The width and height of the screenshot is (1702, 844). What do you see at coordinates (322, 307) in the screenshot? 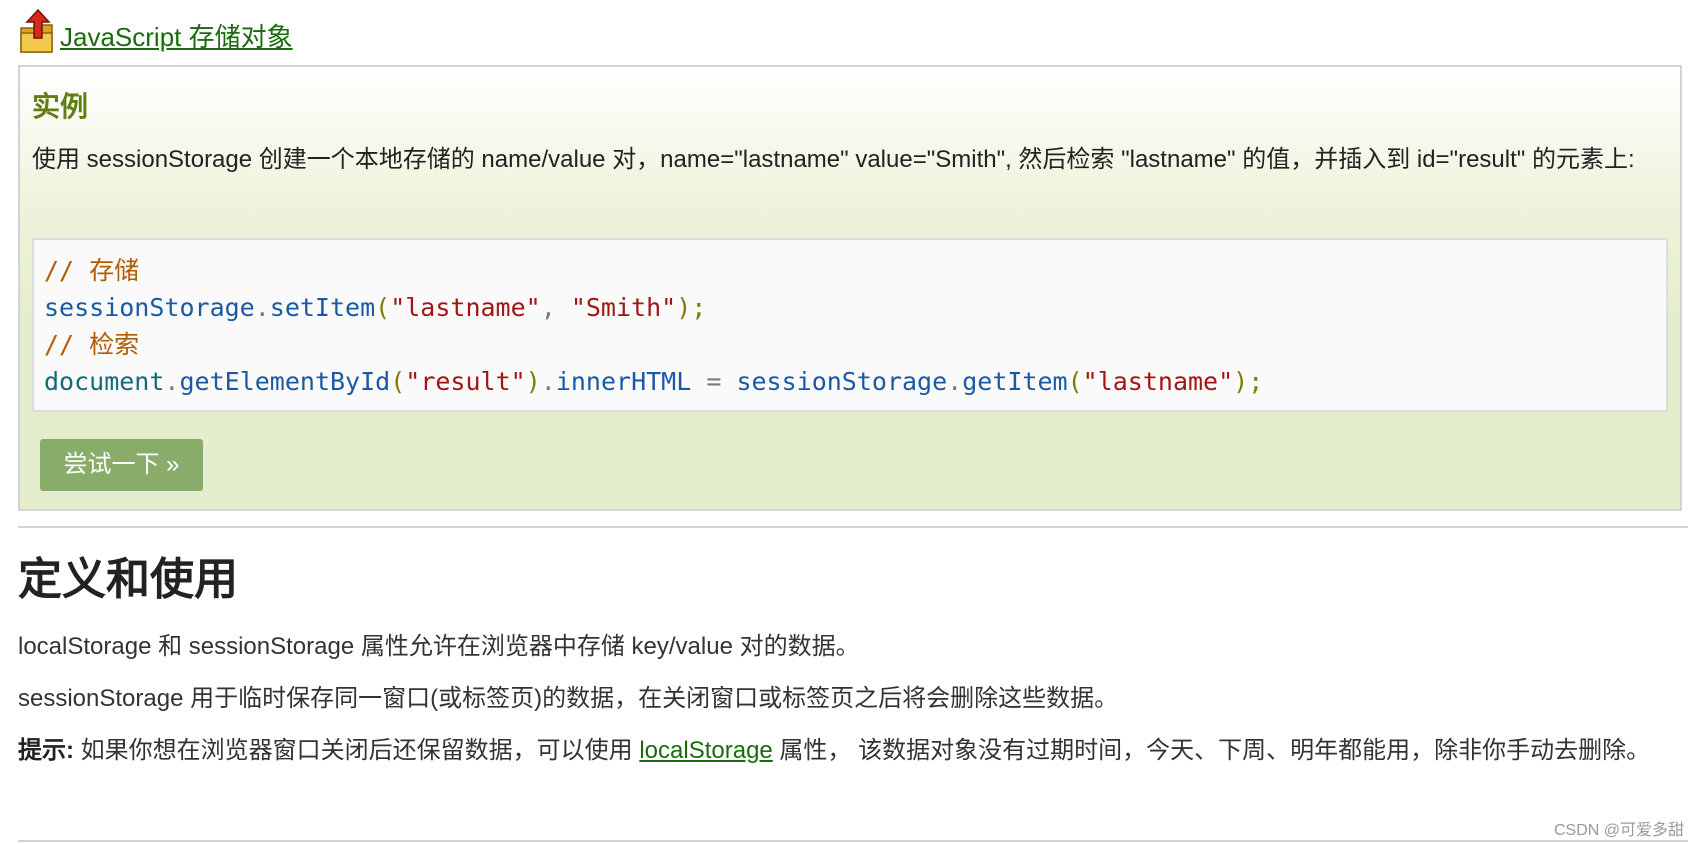
I see `code-token: setItem` at bounding box center [322, 307].